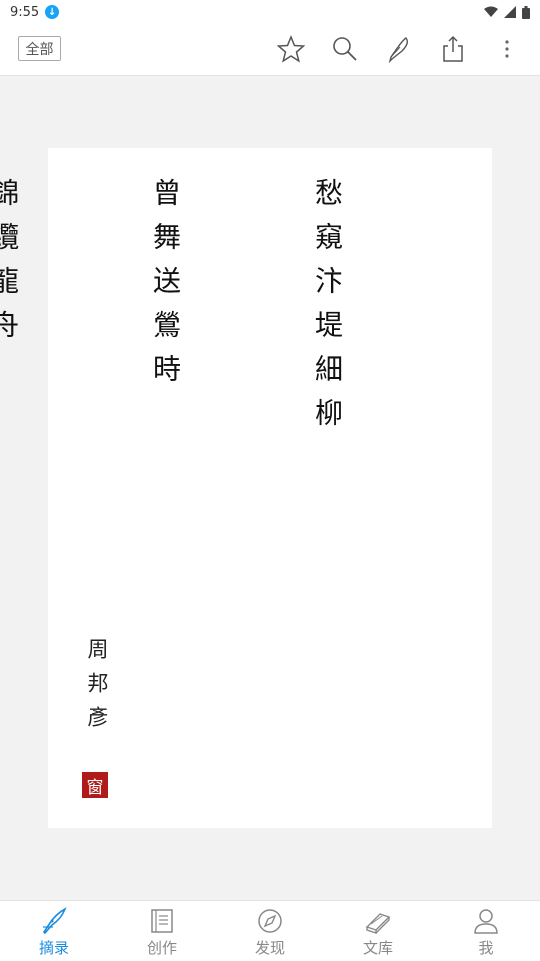 The image size is (540, 961). What do you see at coordinates (486, 921) in the screenshot?
I see `person-icon` at bounding box center [486, 921].